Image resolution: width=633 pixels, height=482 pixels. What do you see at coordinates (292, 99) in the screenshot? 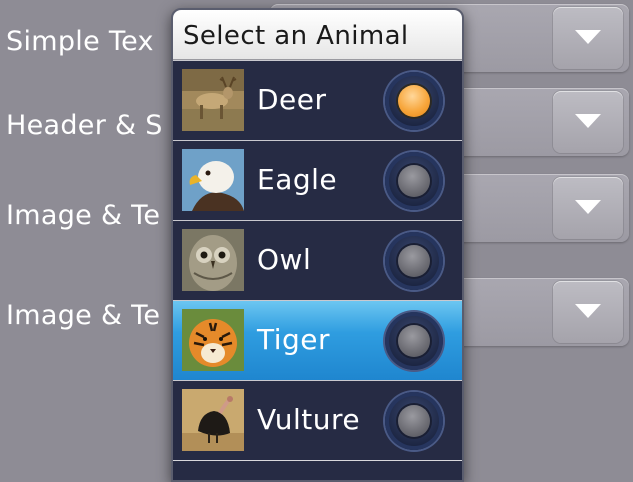
I see `option-label: Deer` at bounding box center [292, 99].